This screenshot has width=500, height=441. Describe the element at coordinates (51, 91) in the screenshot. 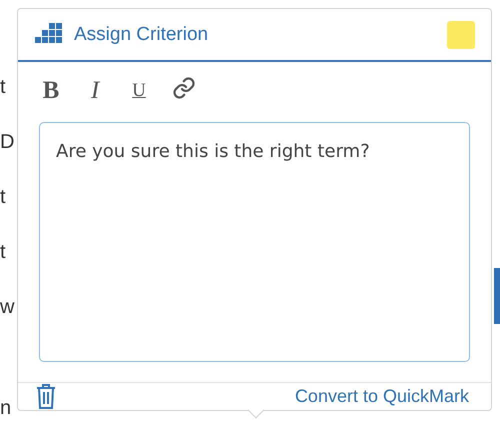

I see `bold-button: B` at that location.